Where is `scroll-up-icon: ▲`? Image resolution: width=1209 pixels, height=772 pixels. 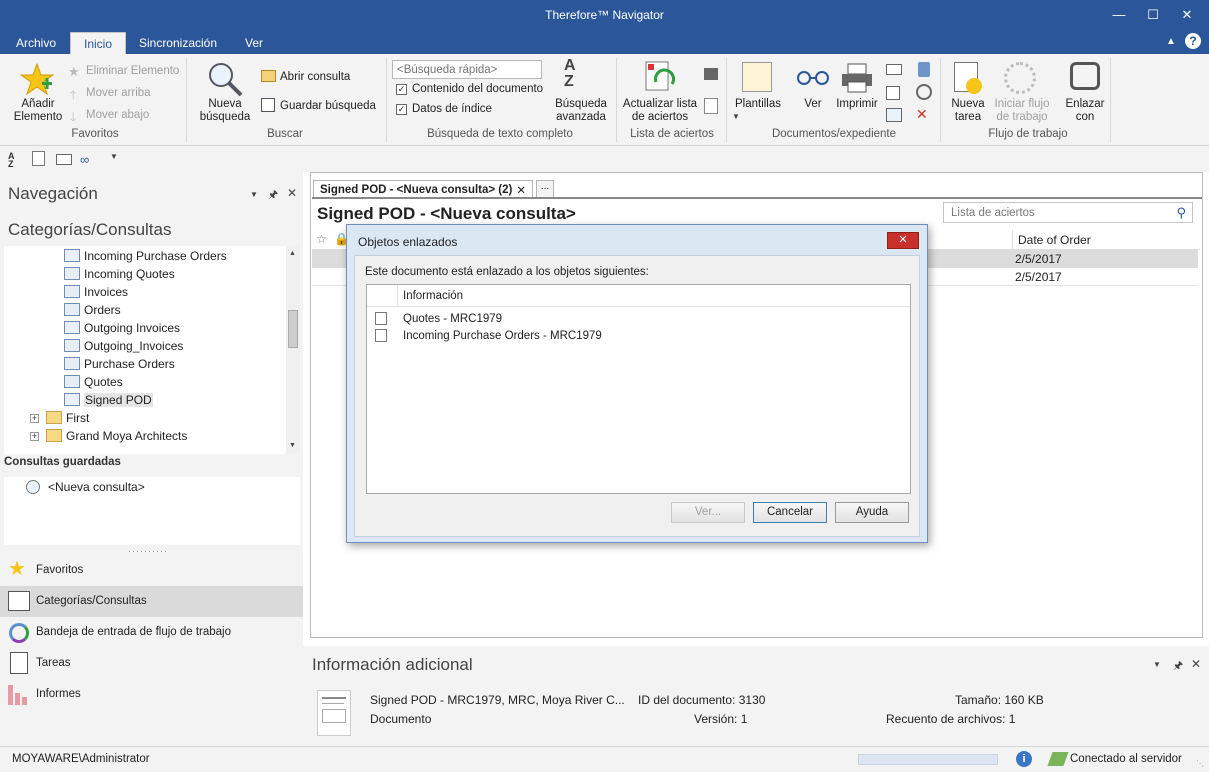
scroll-up-icon: ▲ is located at coordinates (292, 253).